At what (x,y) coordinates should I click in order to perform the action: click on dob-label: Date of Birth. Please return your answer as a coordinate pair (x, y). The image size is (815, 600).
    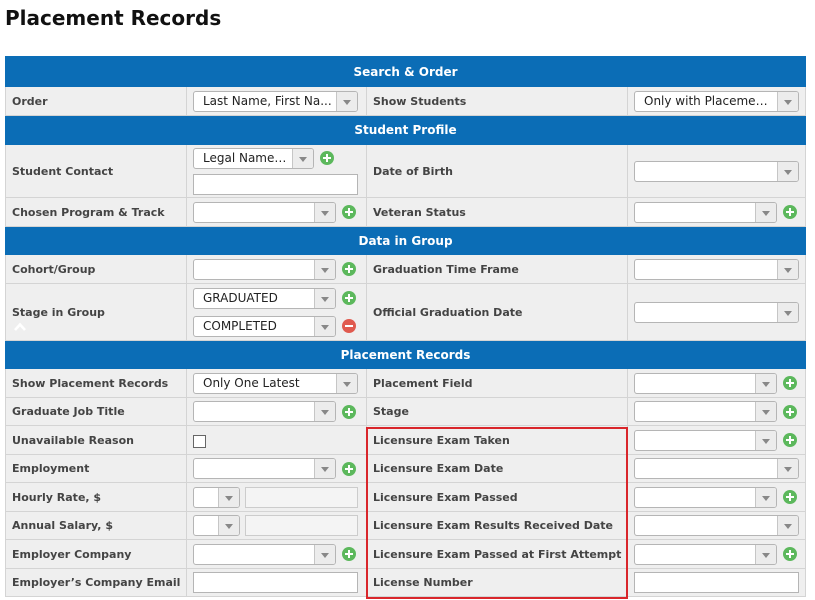
    Looking at the image, I should click on (497, 171).